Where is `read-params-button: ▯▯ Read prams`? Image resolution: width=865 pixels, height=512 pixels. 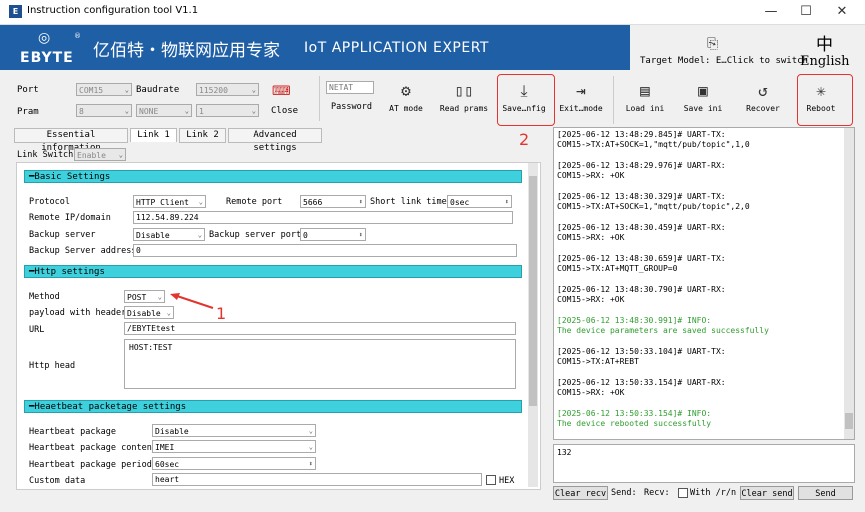
read-params-button: ▯▯ Read prams is located at coordinates (464, 98).